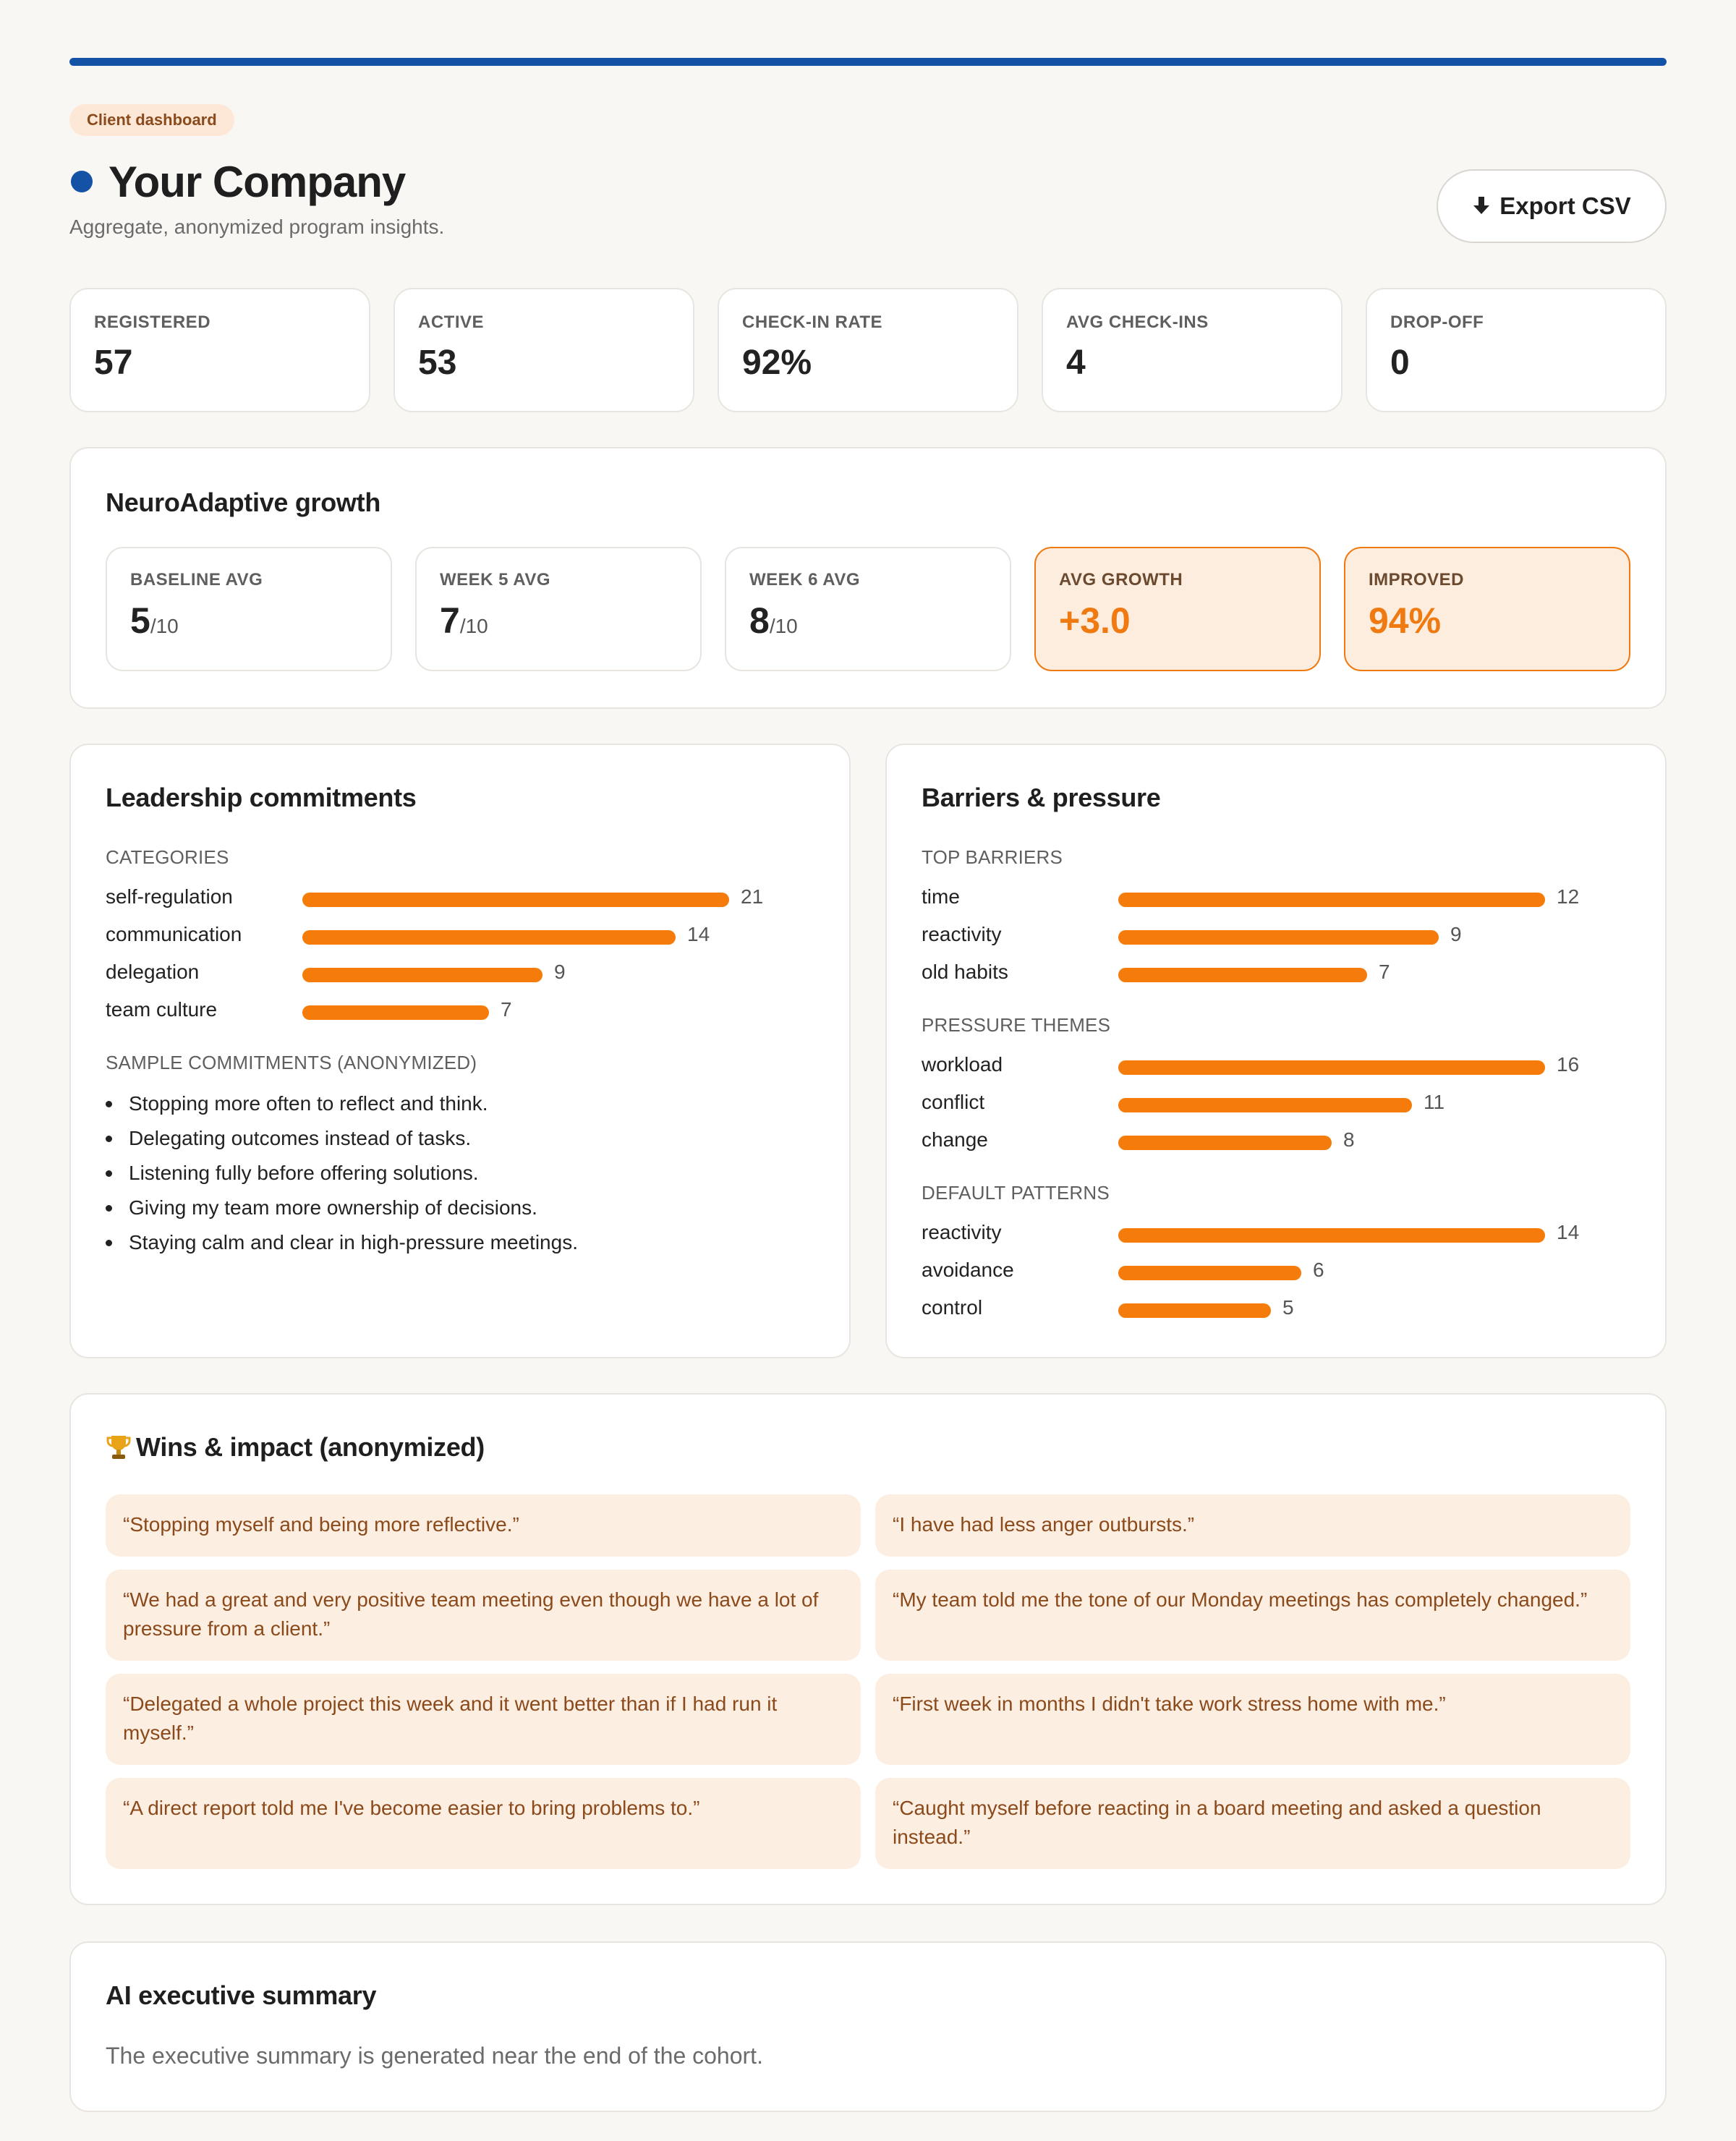  I want to click on samples-label: SAMPLE COMMITMENTS (ANONYMIZED), so click(292, 1062).